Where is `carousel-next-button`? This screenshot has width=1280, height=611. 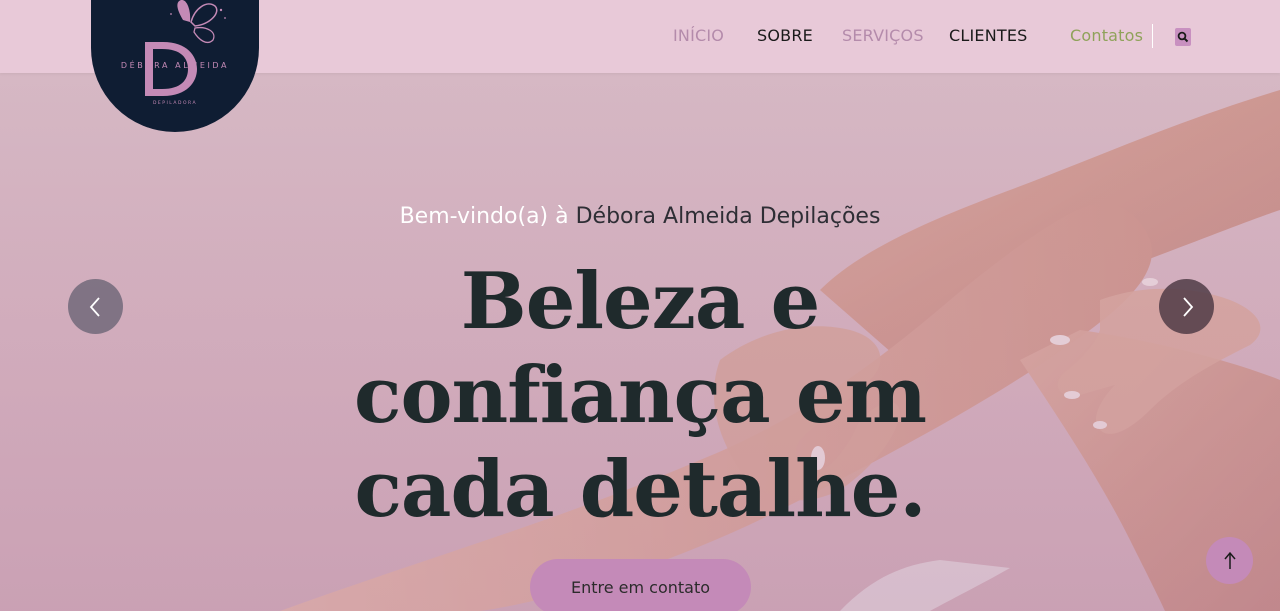 carousel-next-button is located at coordinates (1186, 306).